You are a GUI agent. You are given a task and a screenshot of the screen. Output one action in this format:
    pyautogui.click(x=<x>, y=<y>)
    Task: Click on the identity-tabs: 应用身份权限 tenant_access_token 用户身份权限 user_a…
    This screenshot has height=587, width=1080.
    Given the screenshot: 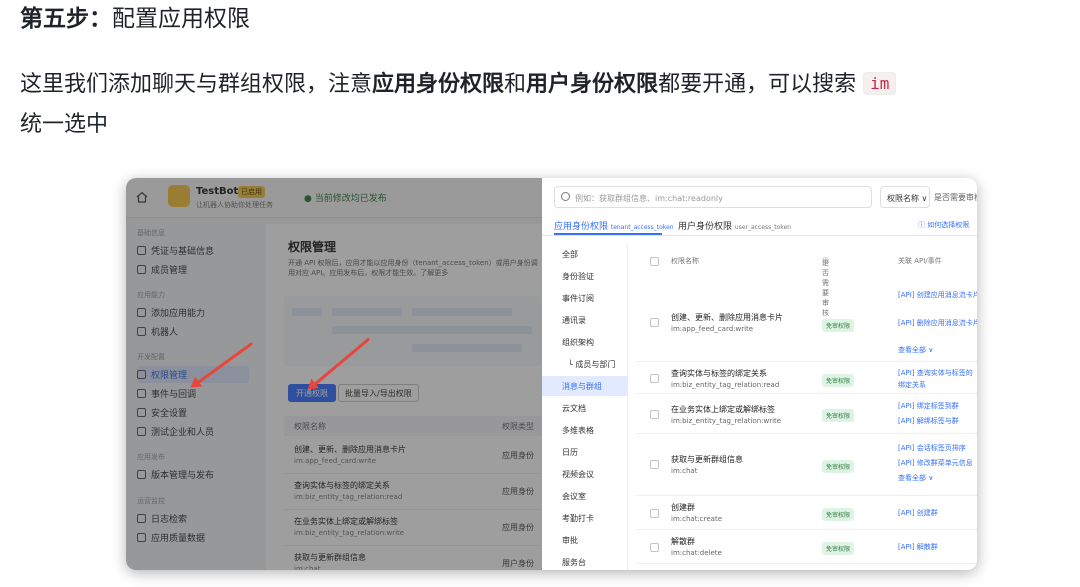 What is the action you would take?
    pyautogui.click(x=759, y=224)
    